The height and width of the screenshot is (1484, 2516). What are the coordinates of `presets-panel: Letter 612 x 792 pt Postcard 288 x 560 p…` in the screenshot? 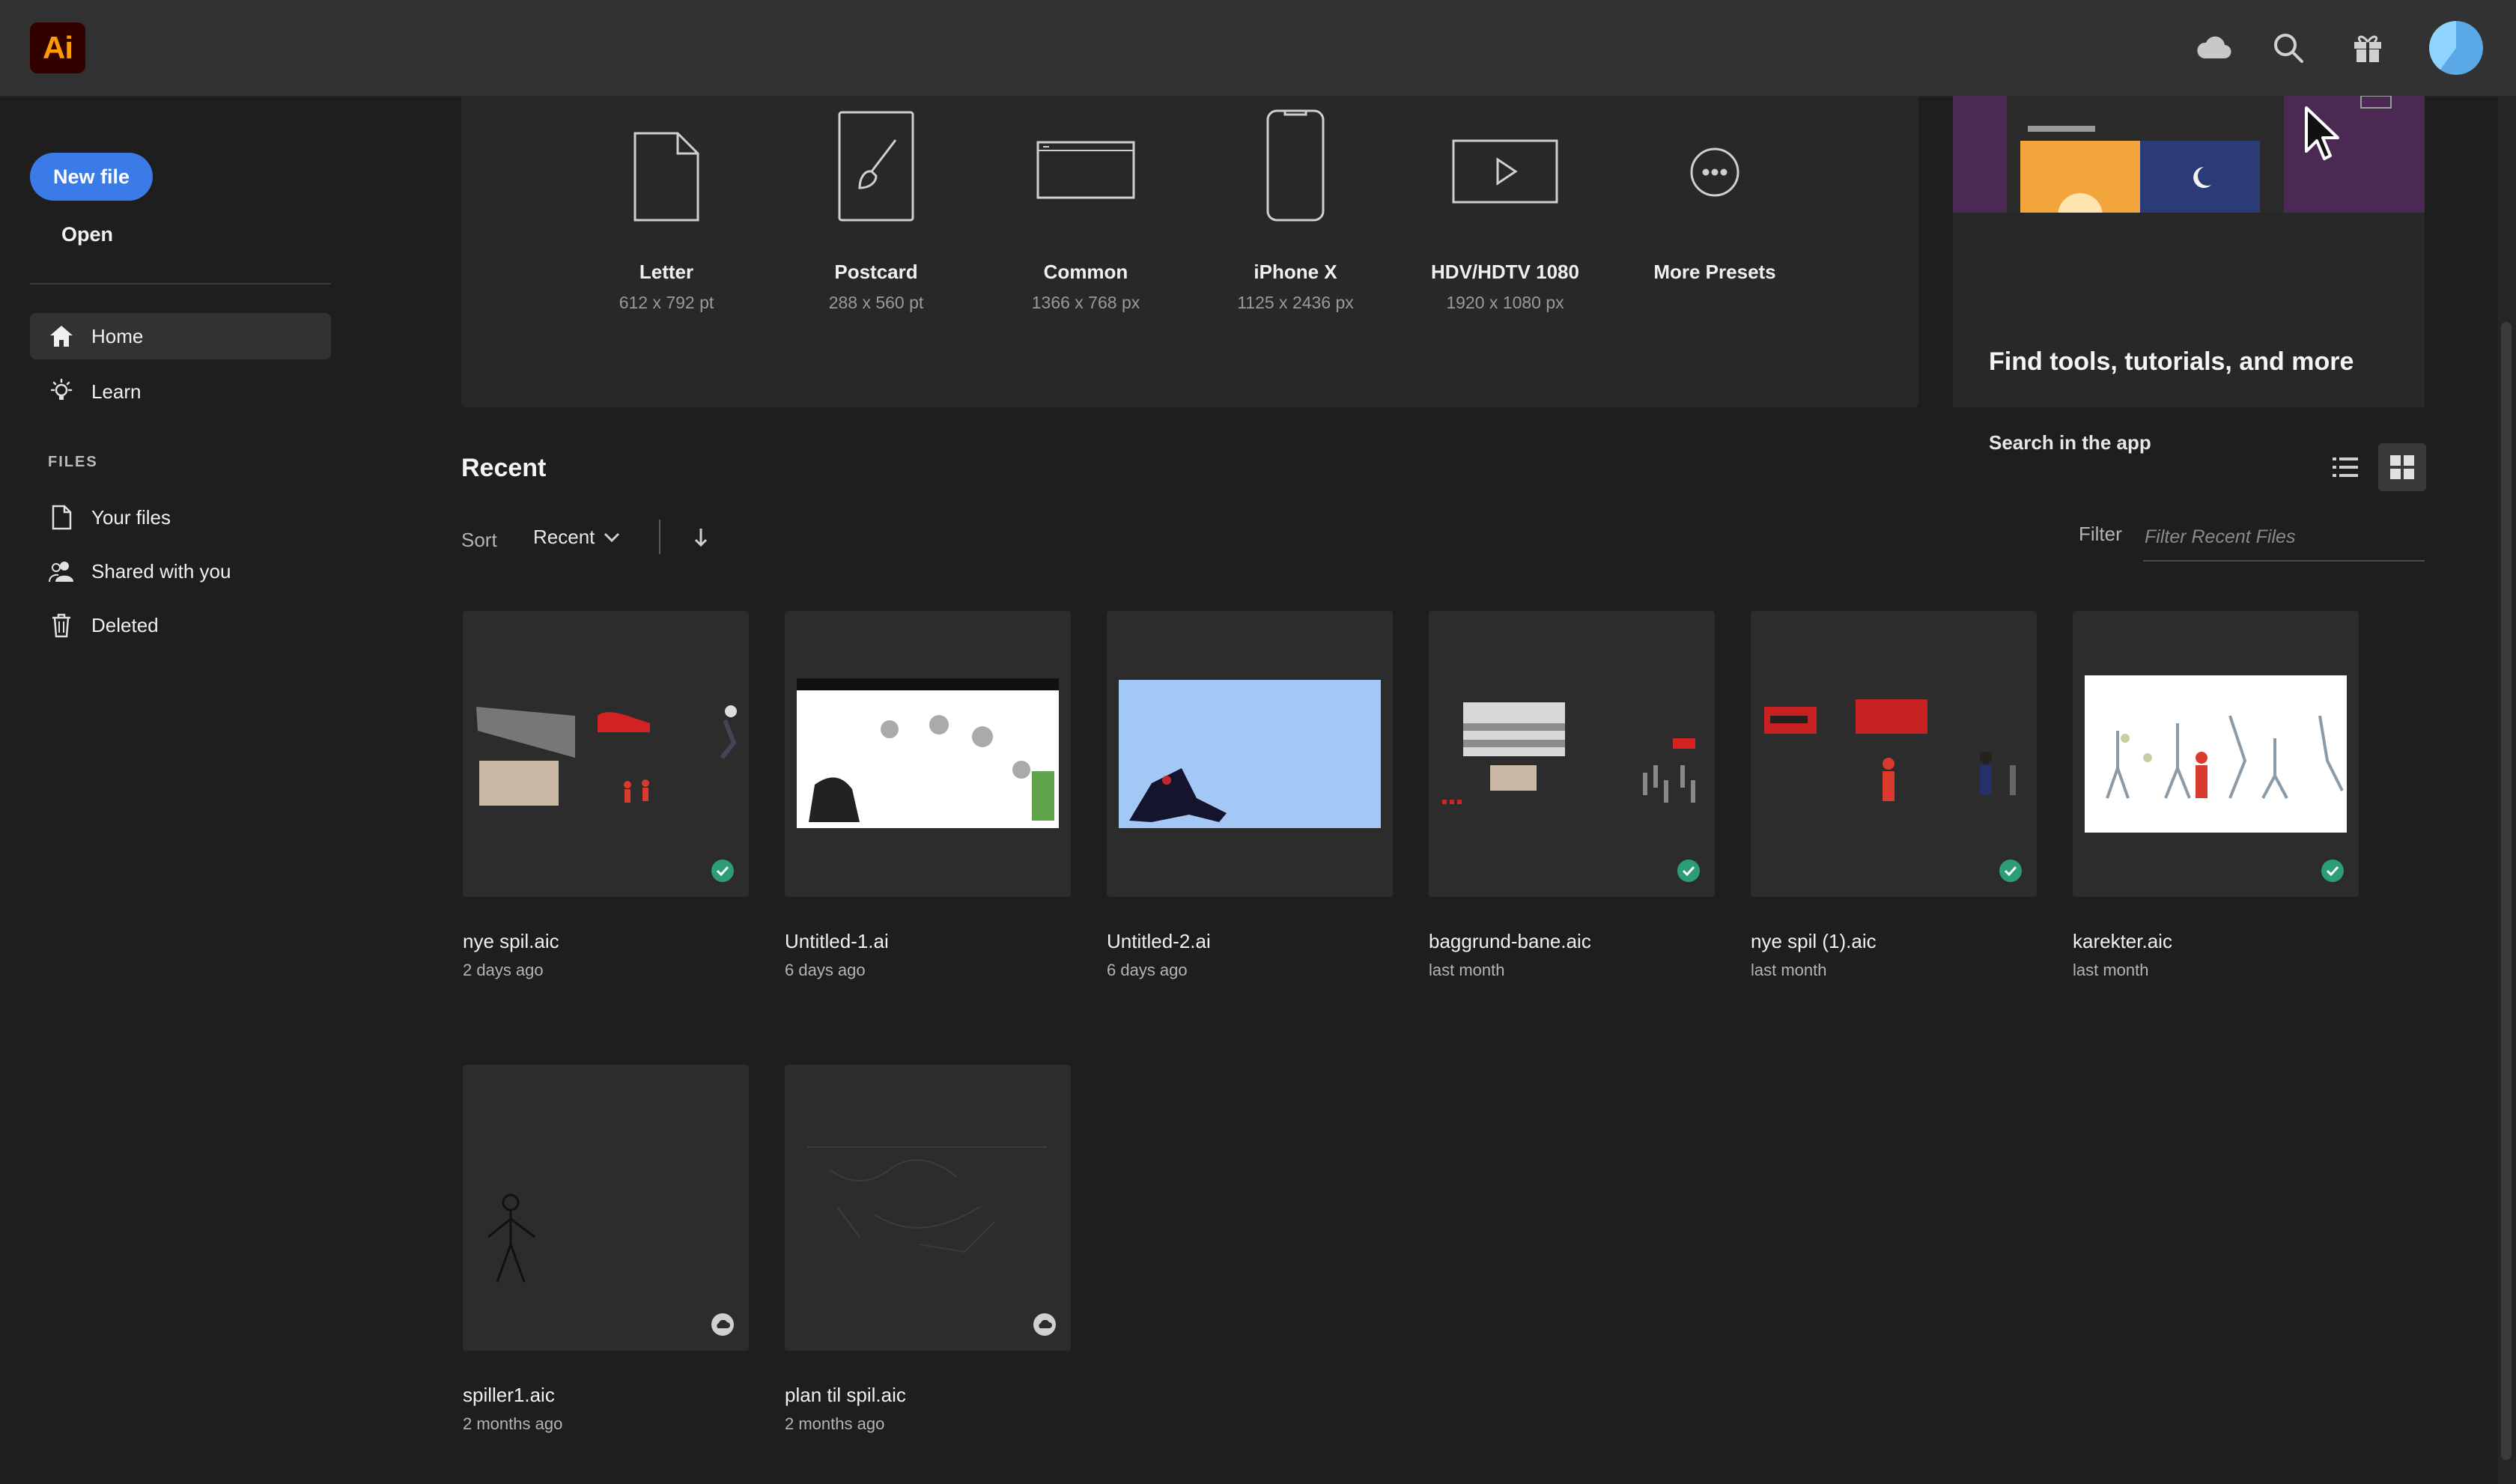 It's located at (1189, 251).